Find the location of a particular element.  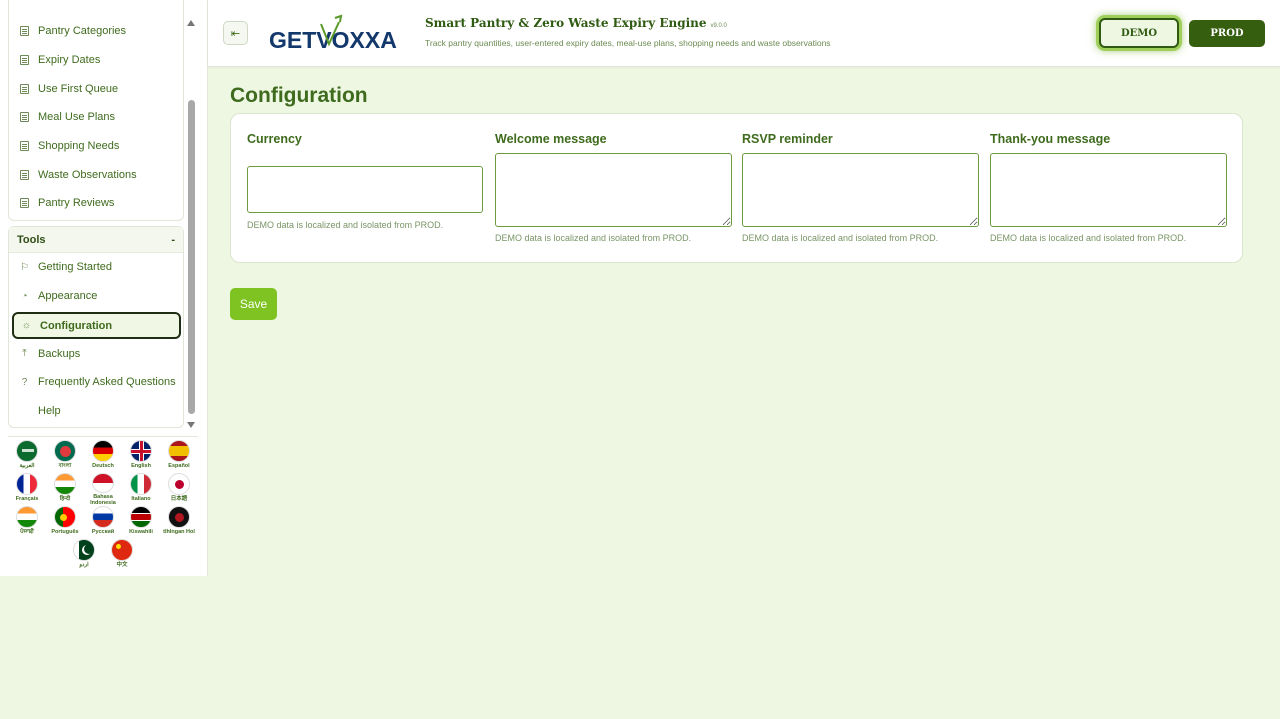

language-chinese: 中文 is located at coordinates (122, 555).